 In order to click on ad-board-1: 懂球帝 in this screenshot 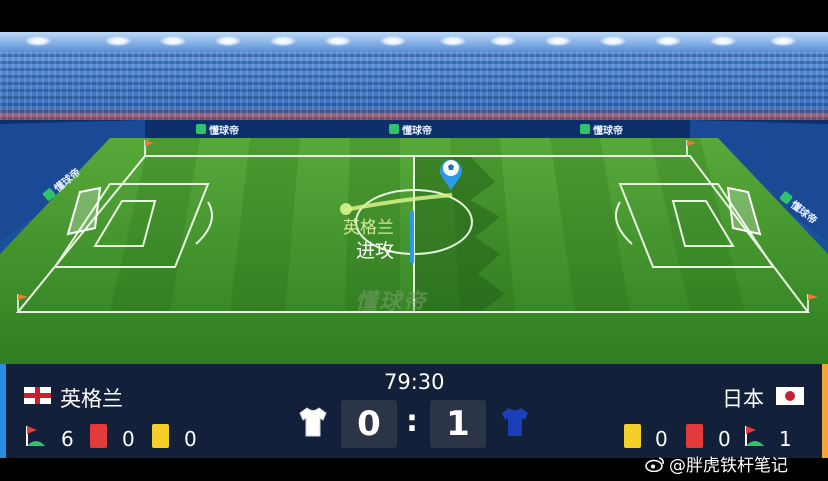, I will do `click(217, 129)`.